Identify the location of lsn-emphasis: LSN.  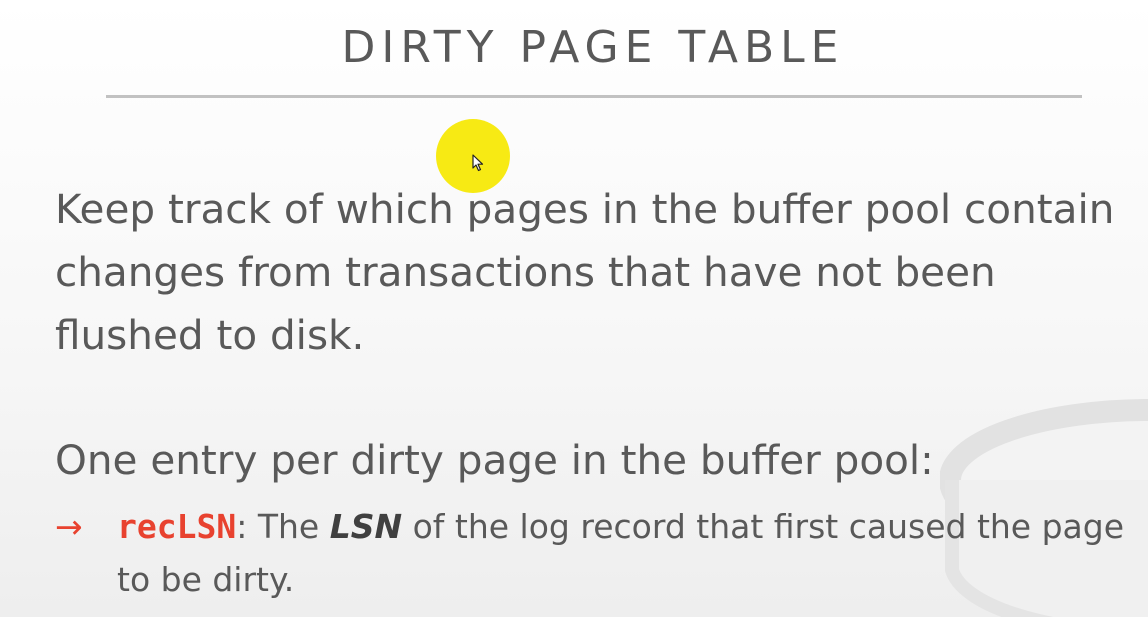
(366, 526).